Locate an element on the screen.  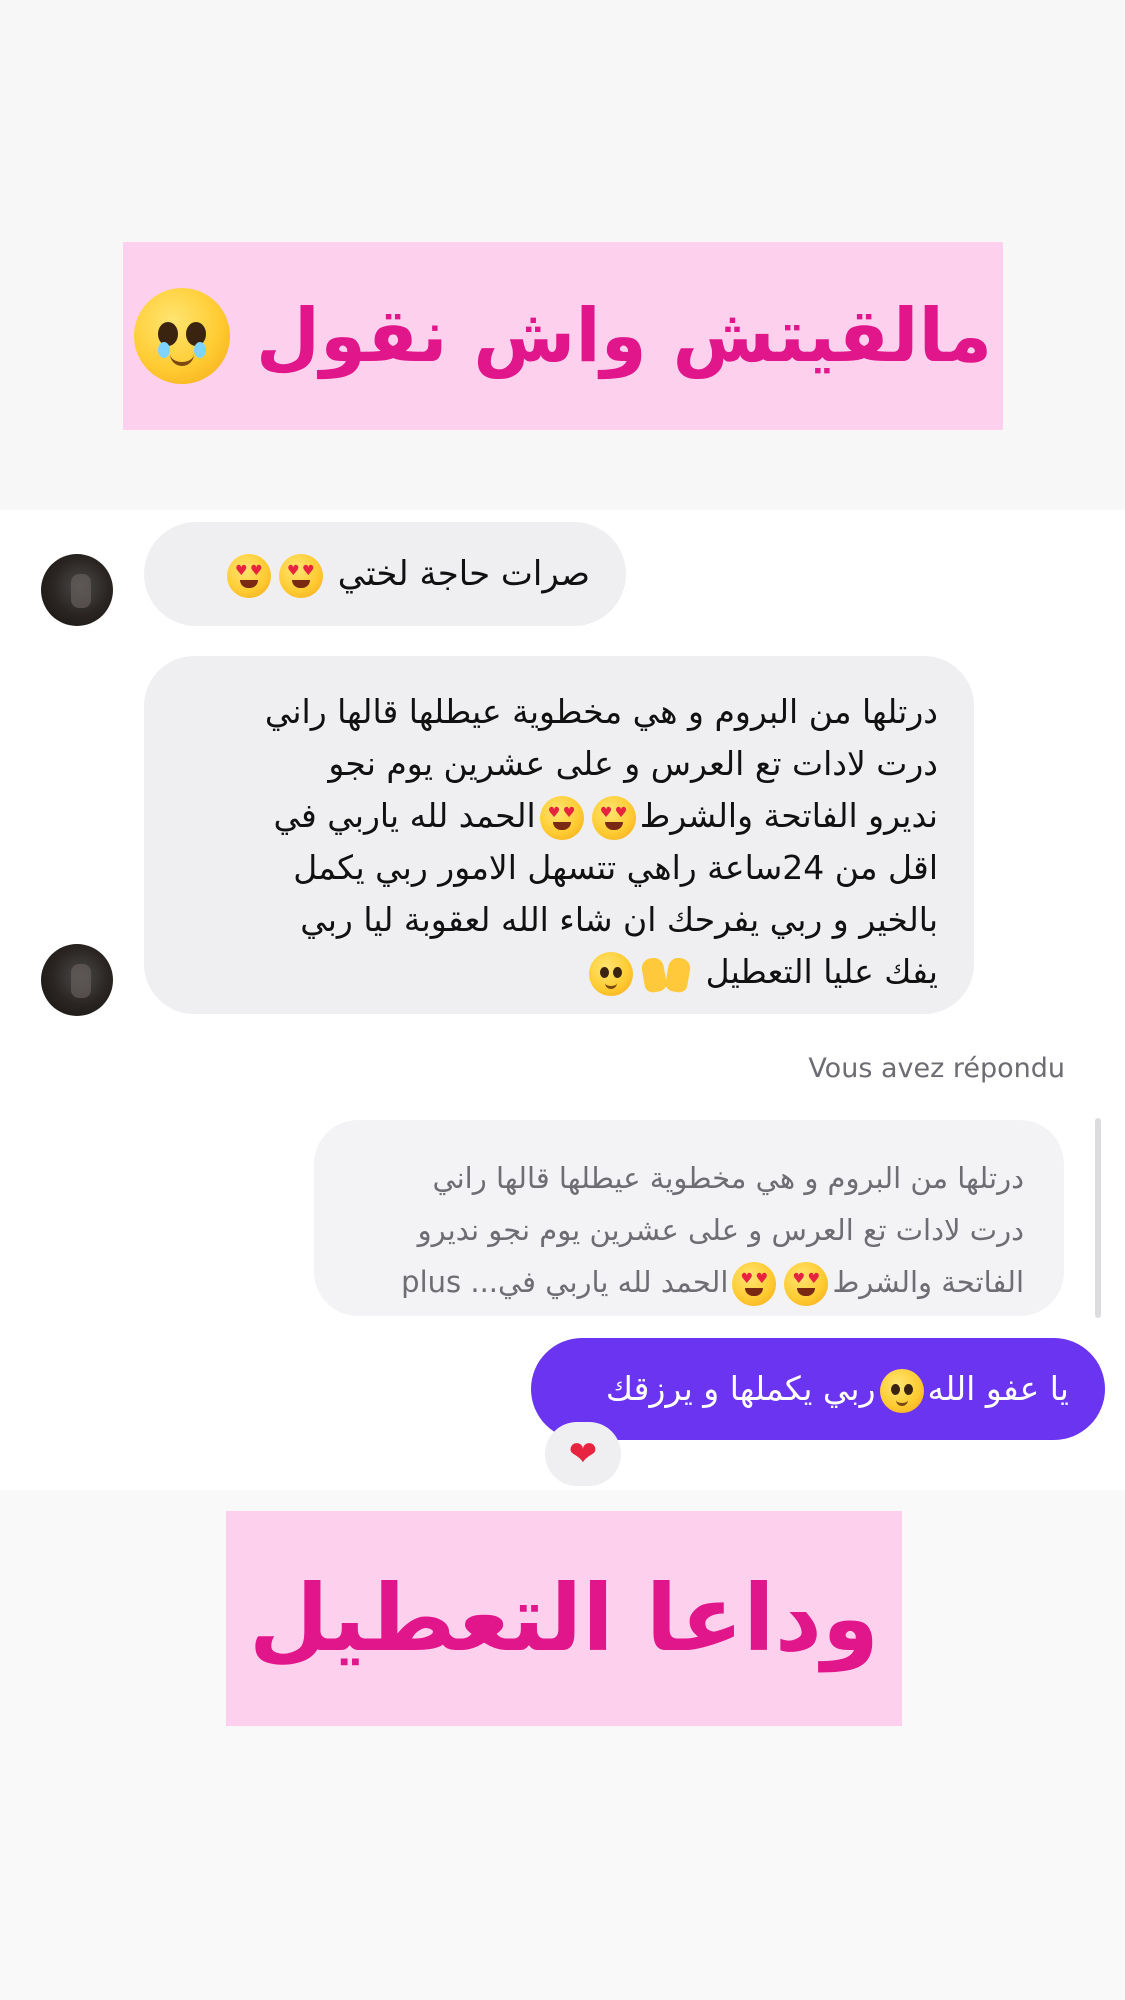
top-banner: مالقيتش واش نقول is located at coordinates (563, 336).